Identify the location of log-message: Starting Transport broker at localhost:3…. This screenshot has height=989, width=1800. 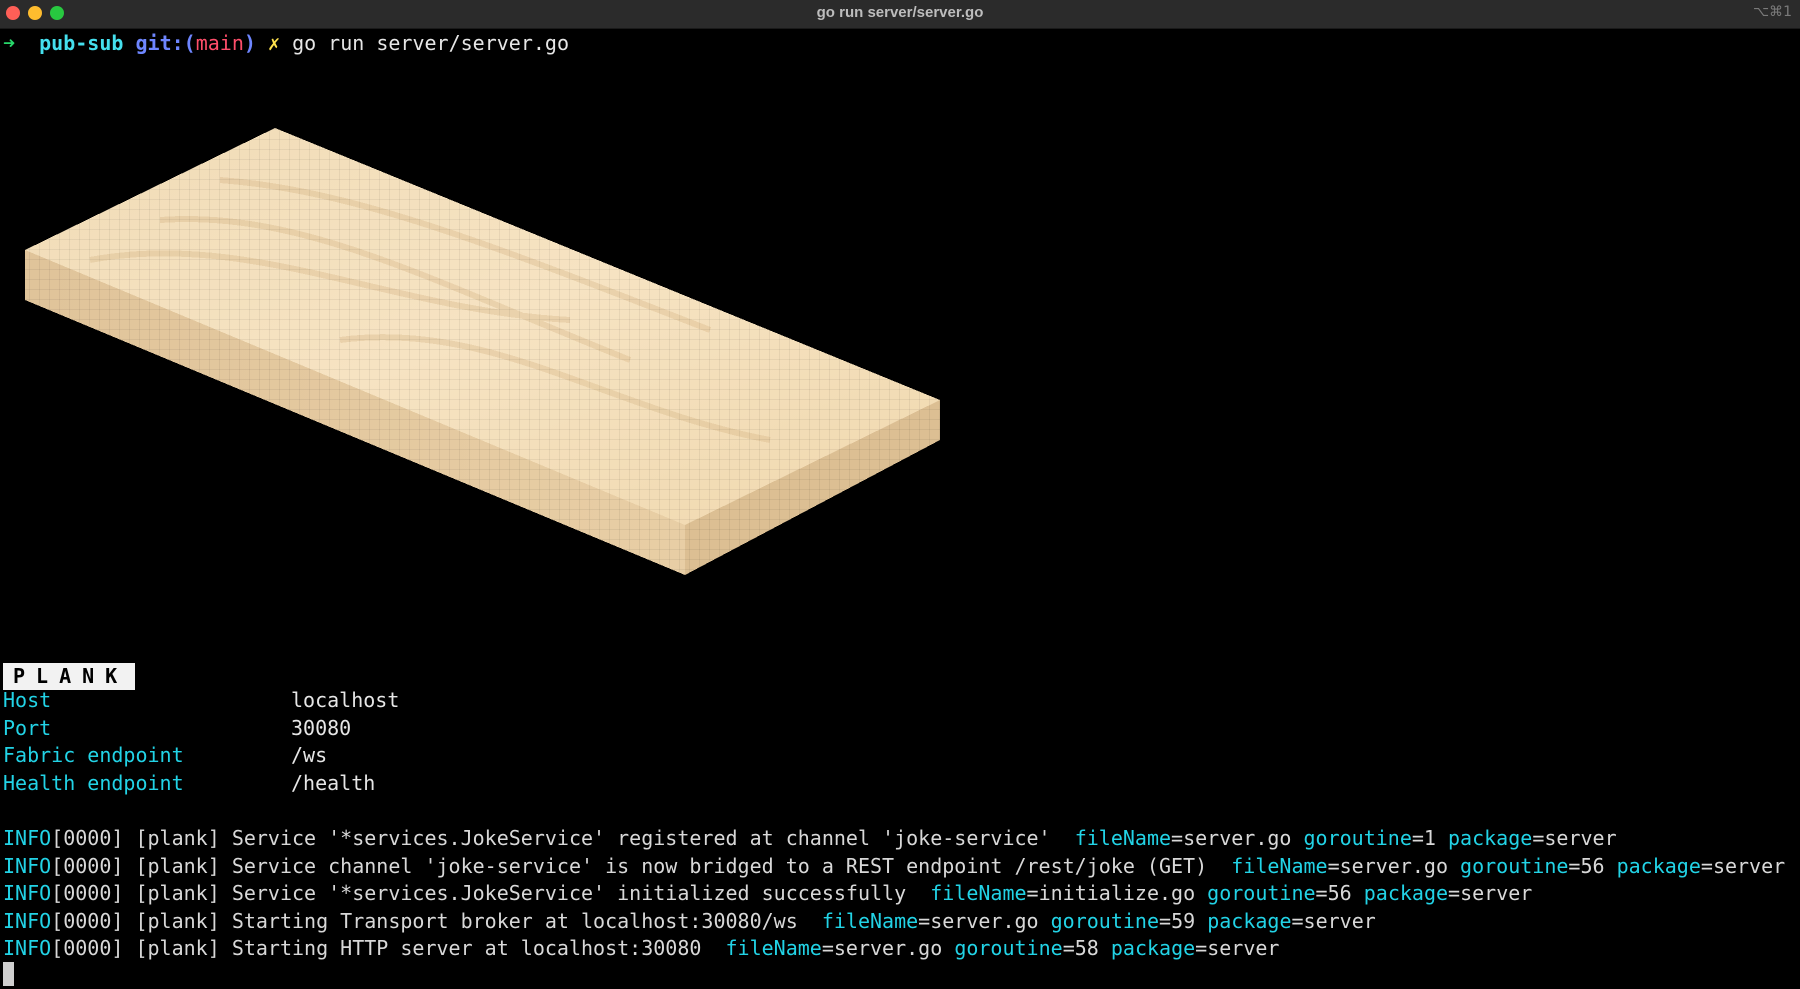
(514, 920).